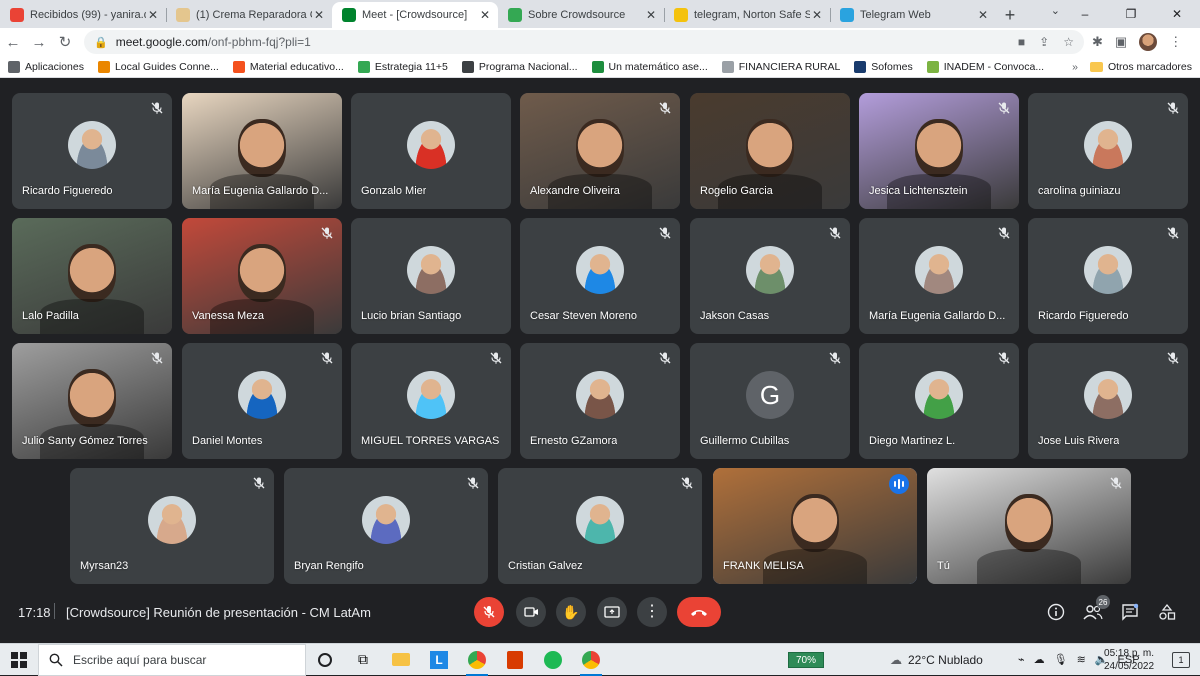  I want to click on participant-avatar, so click(939, 395).